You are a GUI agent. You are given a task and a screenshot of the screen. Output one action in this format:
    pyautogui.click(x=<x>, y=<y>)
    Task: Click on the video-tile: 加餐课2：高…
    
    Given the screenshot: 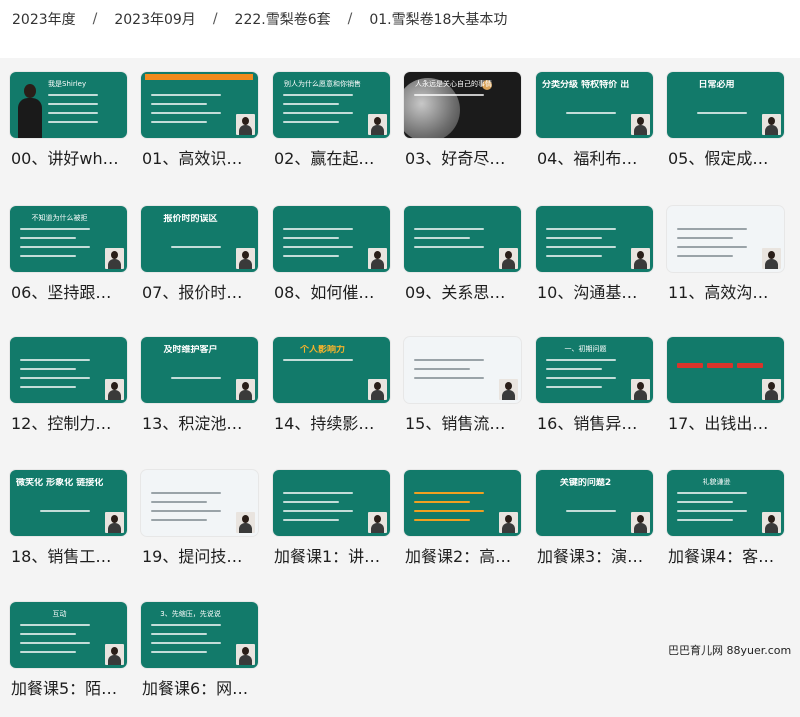 What is the action you would take?
    pyautogui.click(x=459, y=519)
    